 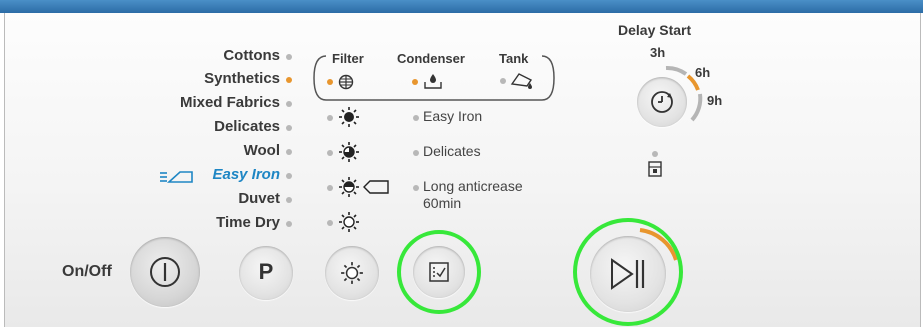 I want to click on header-bar, so click(x=461, y=6).